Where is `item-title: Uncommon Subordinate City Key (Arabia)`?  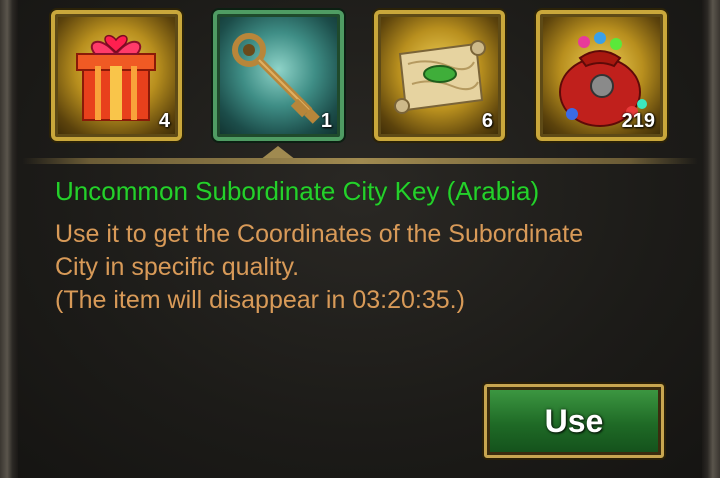
item-title: Uncommon Subordinate City Key (Arabia) is located at coordinates (297, 191).